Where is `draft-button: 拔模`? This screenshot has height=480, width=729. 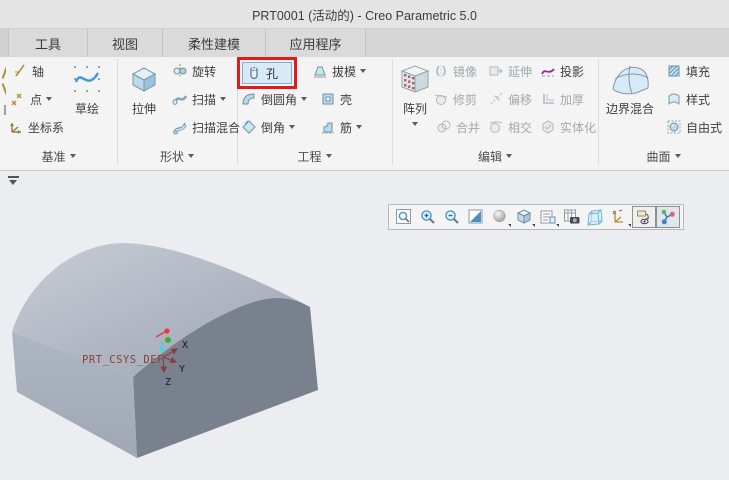 draft-button: 拔模 is located at coordinates (339, 71).